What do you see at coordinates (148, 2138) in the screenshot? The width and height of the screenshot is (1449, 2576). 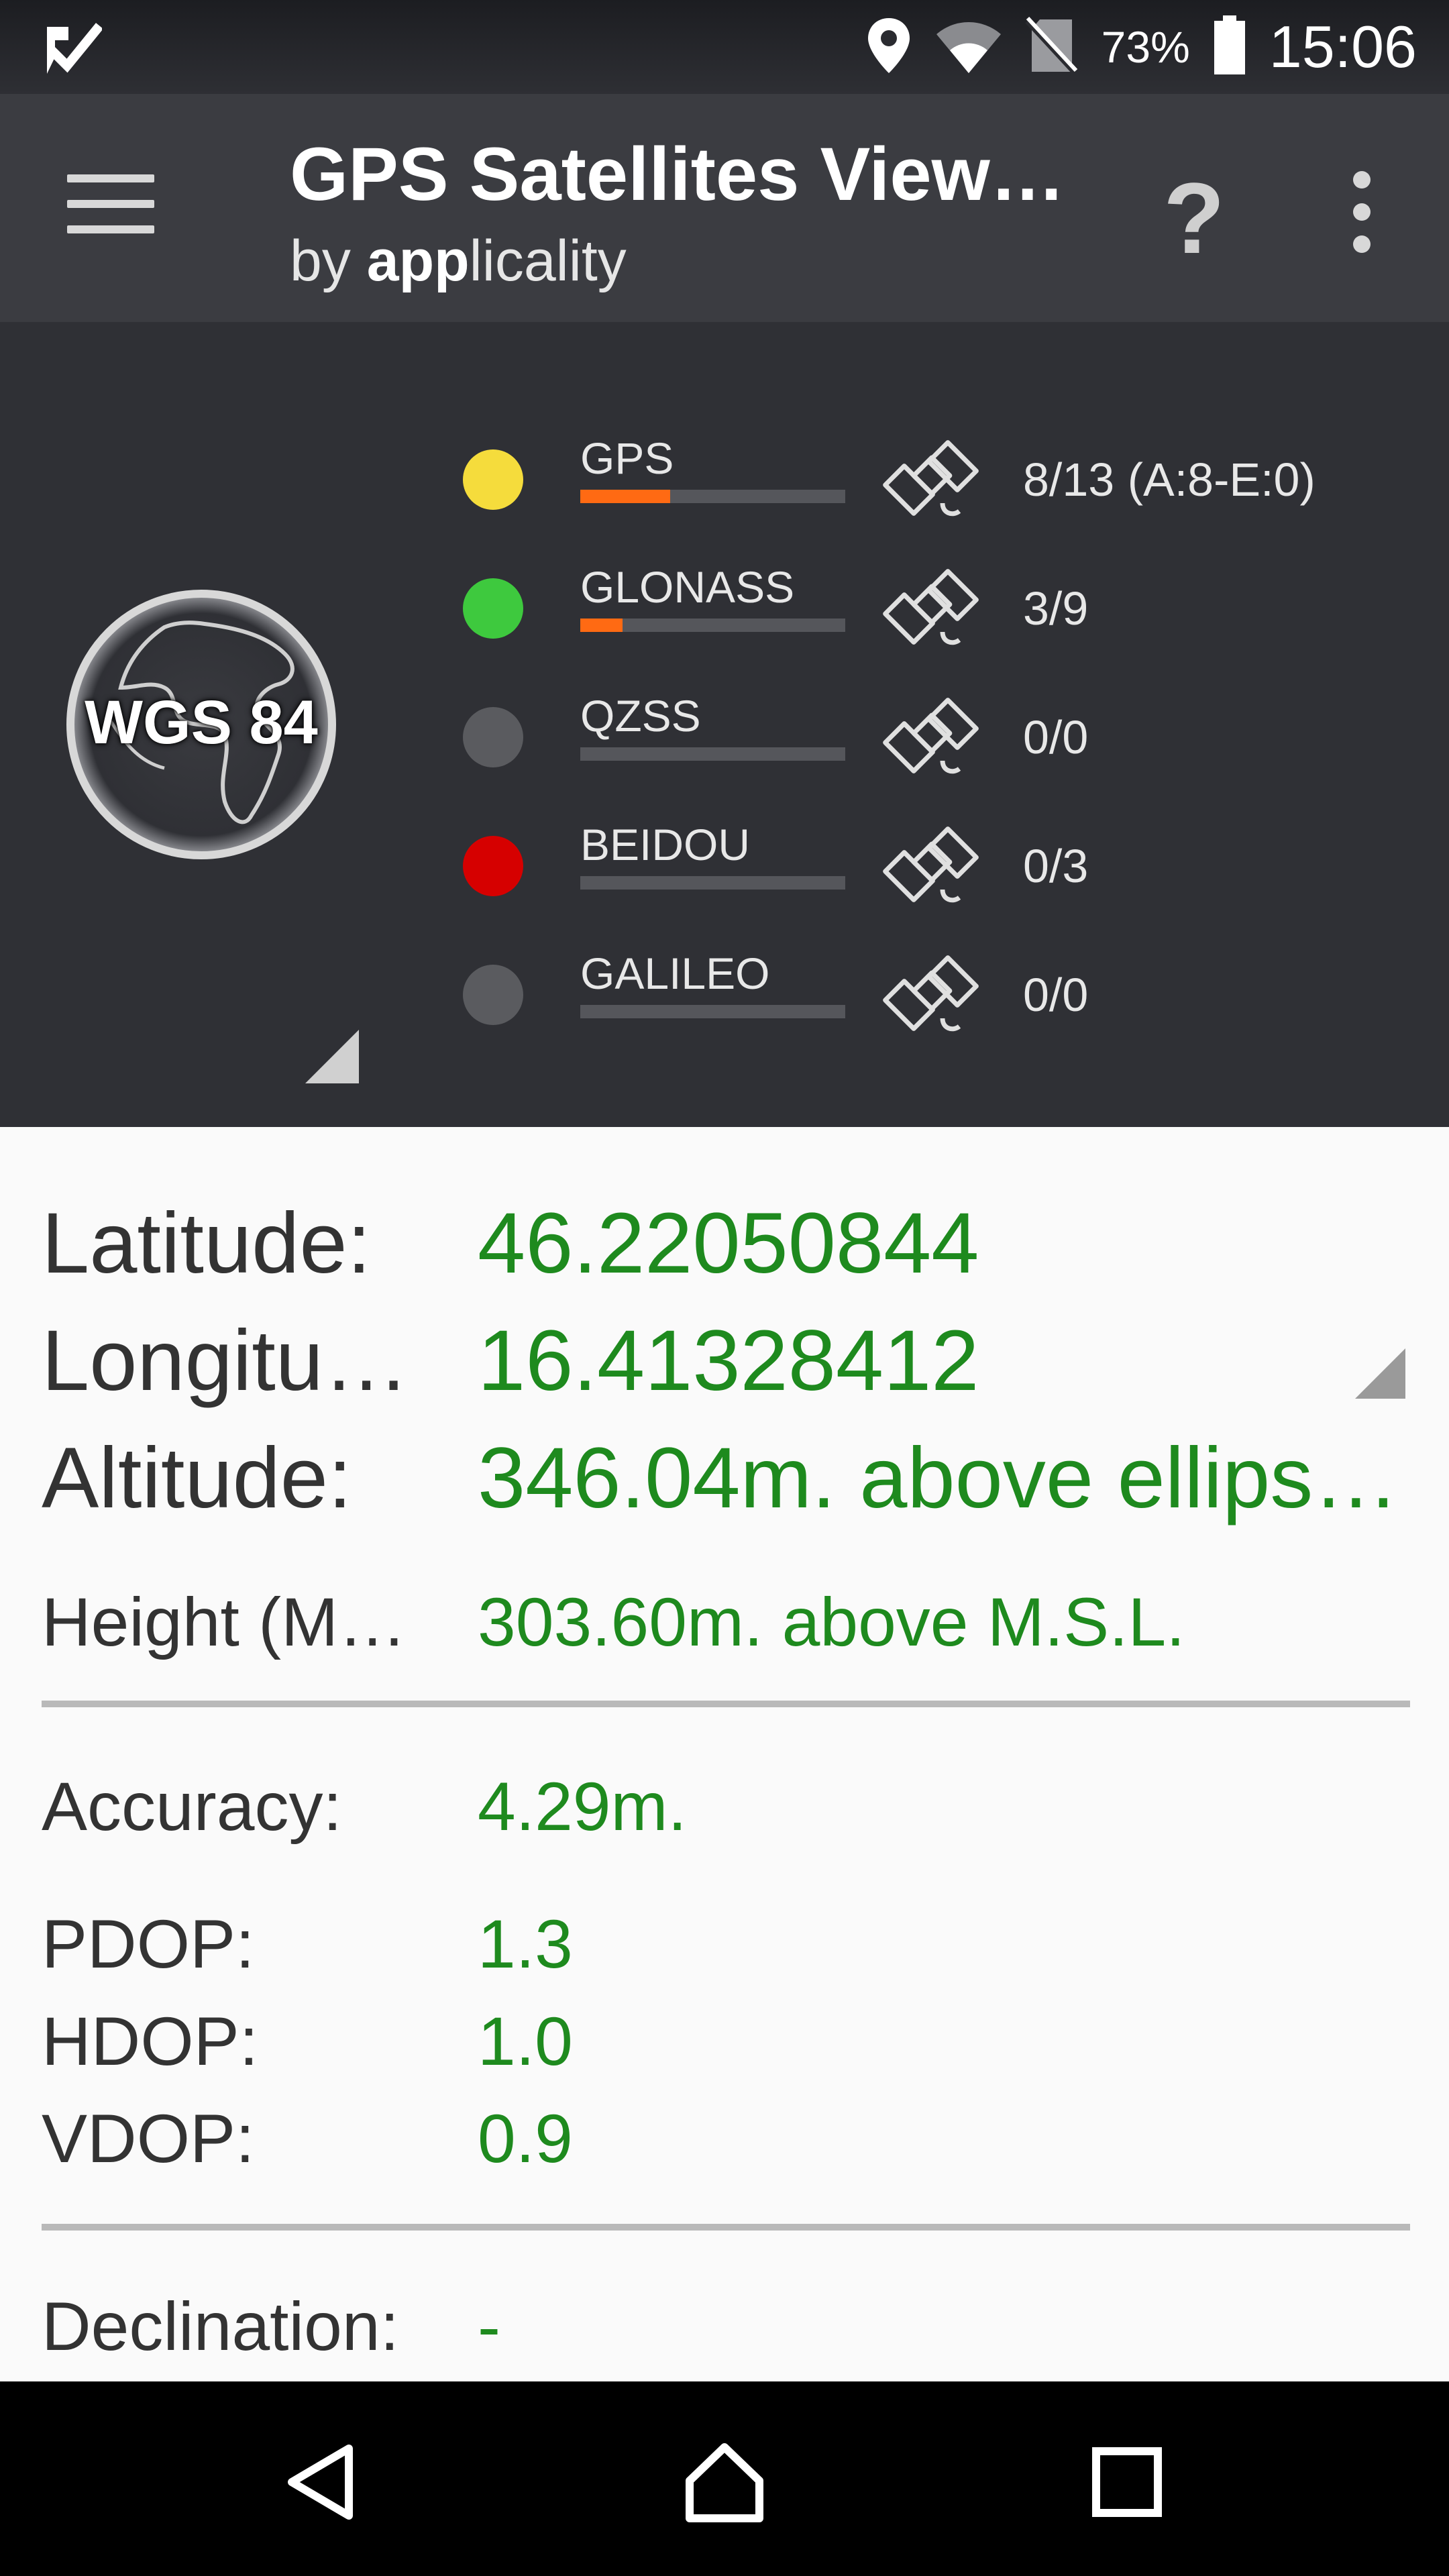 I see `vdop-label: VDOP:` at bounding box center [148, 2138].